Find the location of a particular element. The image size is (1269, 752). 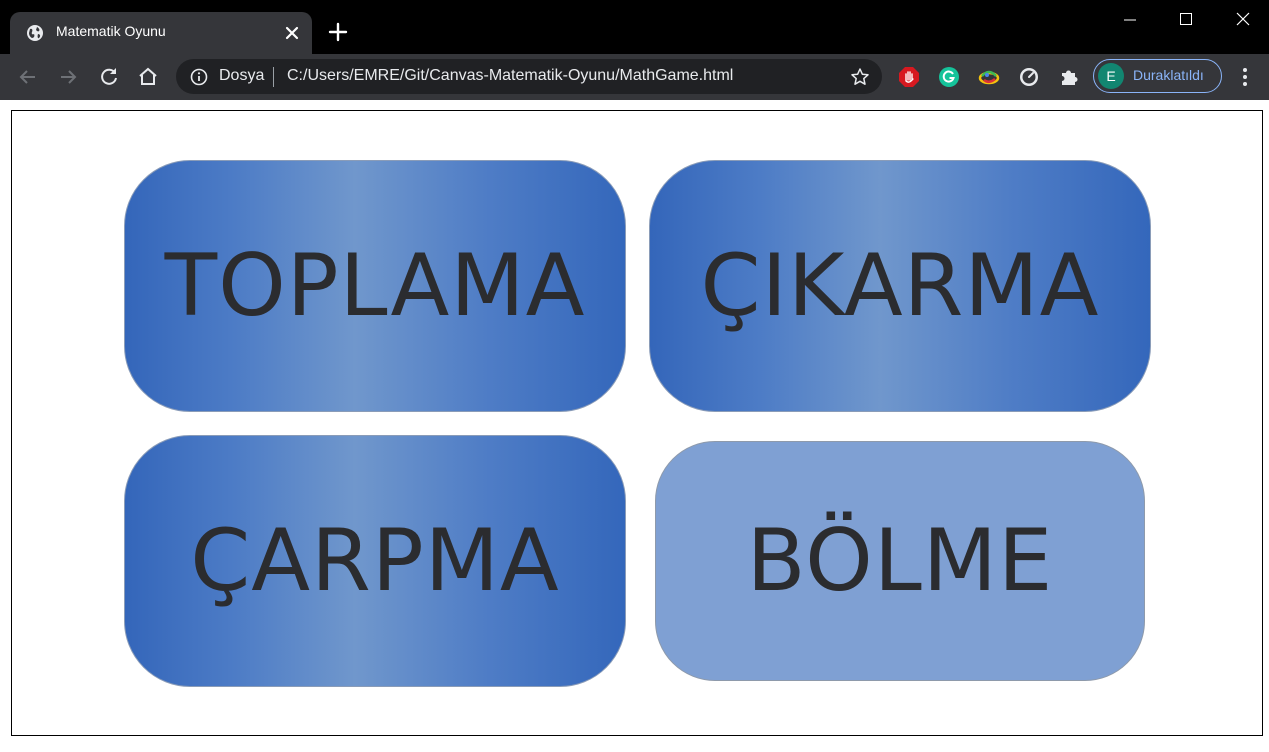

close-window-icon is located at coordinates (1243, 20).